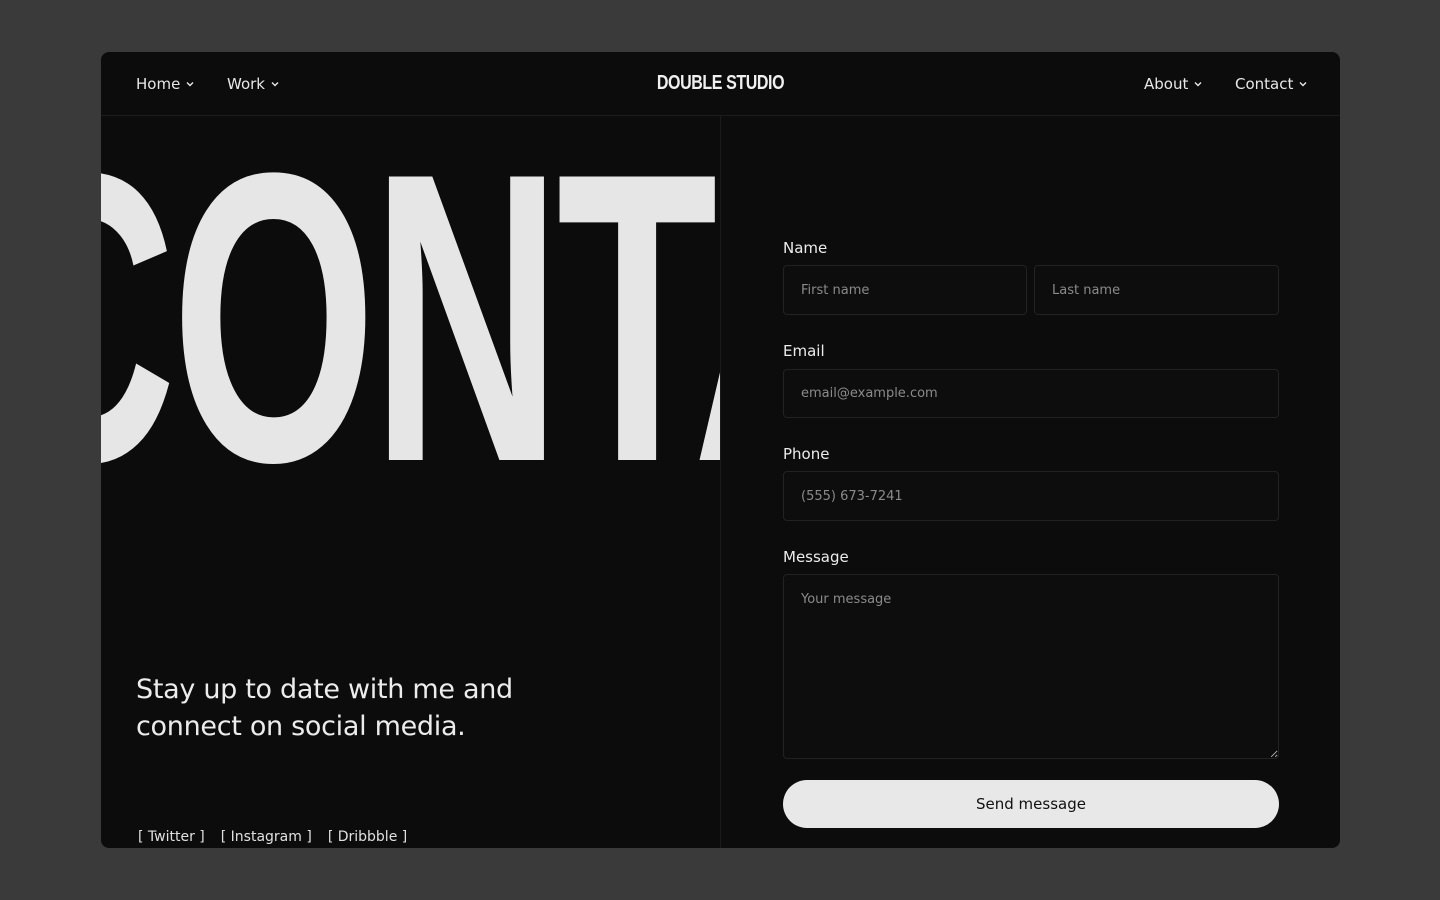  What do you see at coordinates (367, 837) in the screenshot?
I see `dribbble-link: [ Dribbble ]` at bounding box center [367, 837].